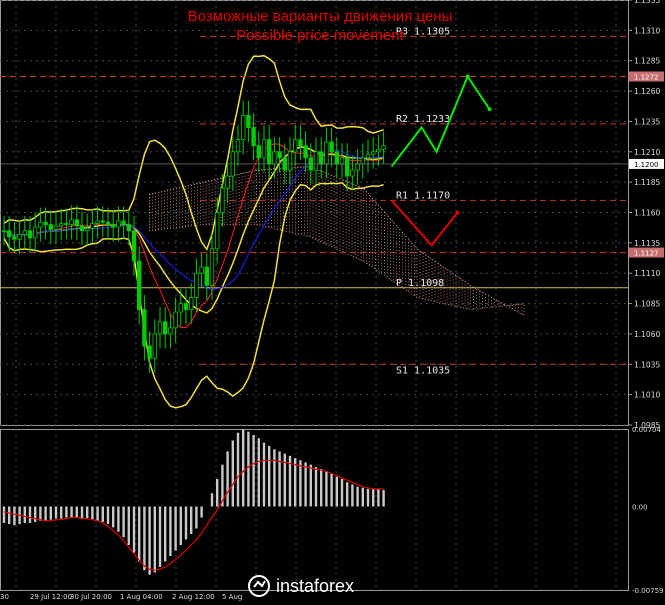  What do you see at coordinates (647, 591) in the screenshot?
I see `macd-tick-label: -0.00759` at bounding box center [647, 591].